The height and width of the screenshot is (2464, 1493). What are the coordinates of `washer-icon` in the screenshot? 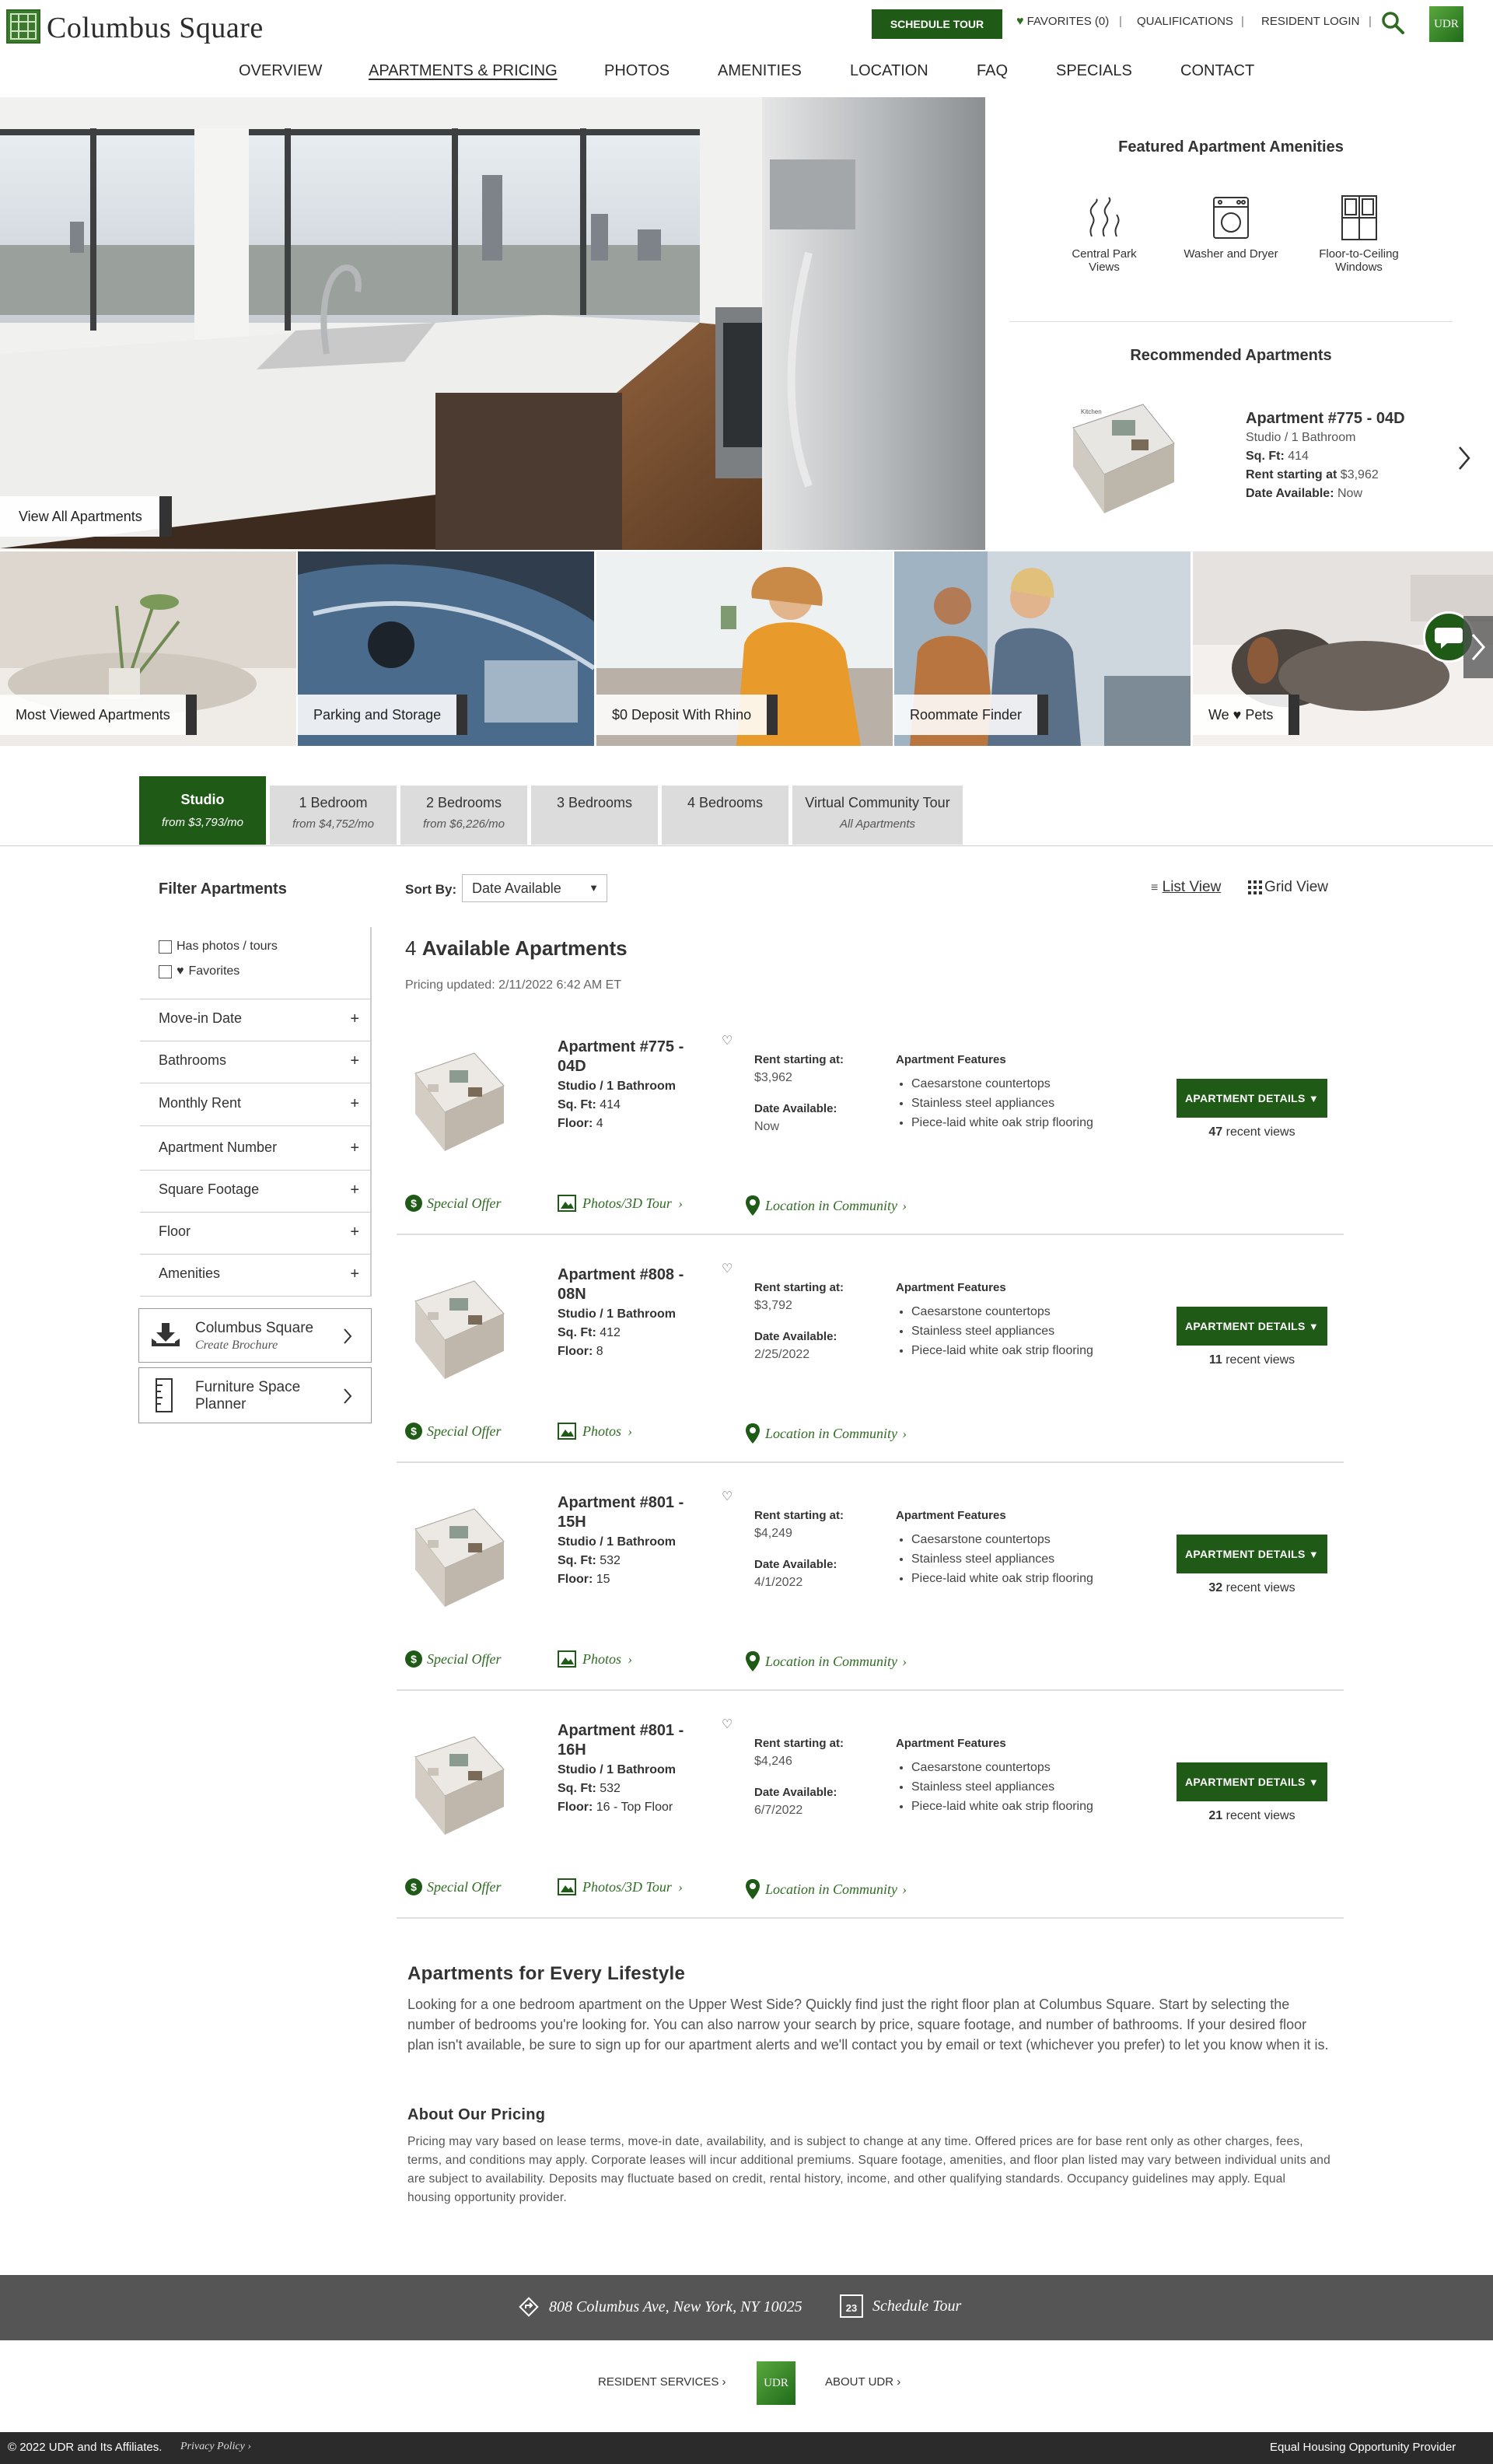 It's located at (1231, 218).